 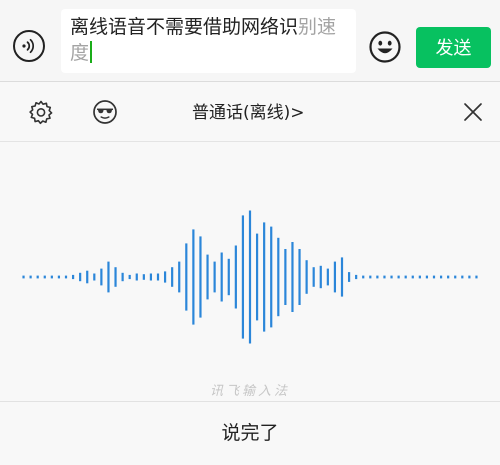 What do you see at coordinates (453, 47) in the screenshot?
I see `send-button: 发送` at bounding box center [453, 47].